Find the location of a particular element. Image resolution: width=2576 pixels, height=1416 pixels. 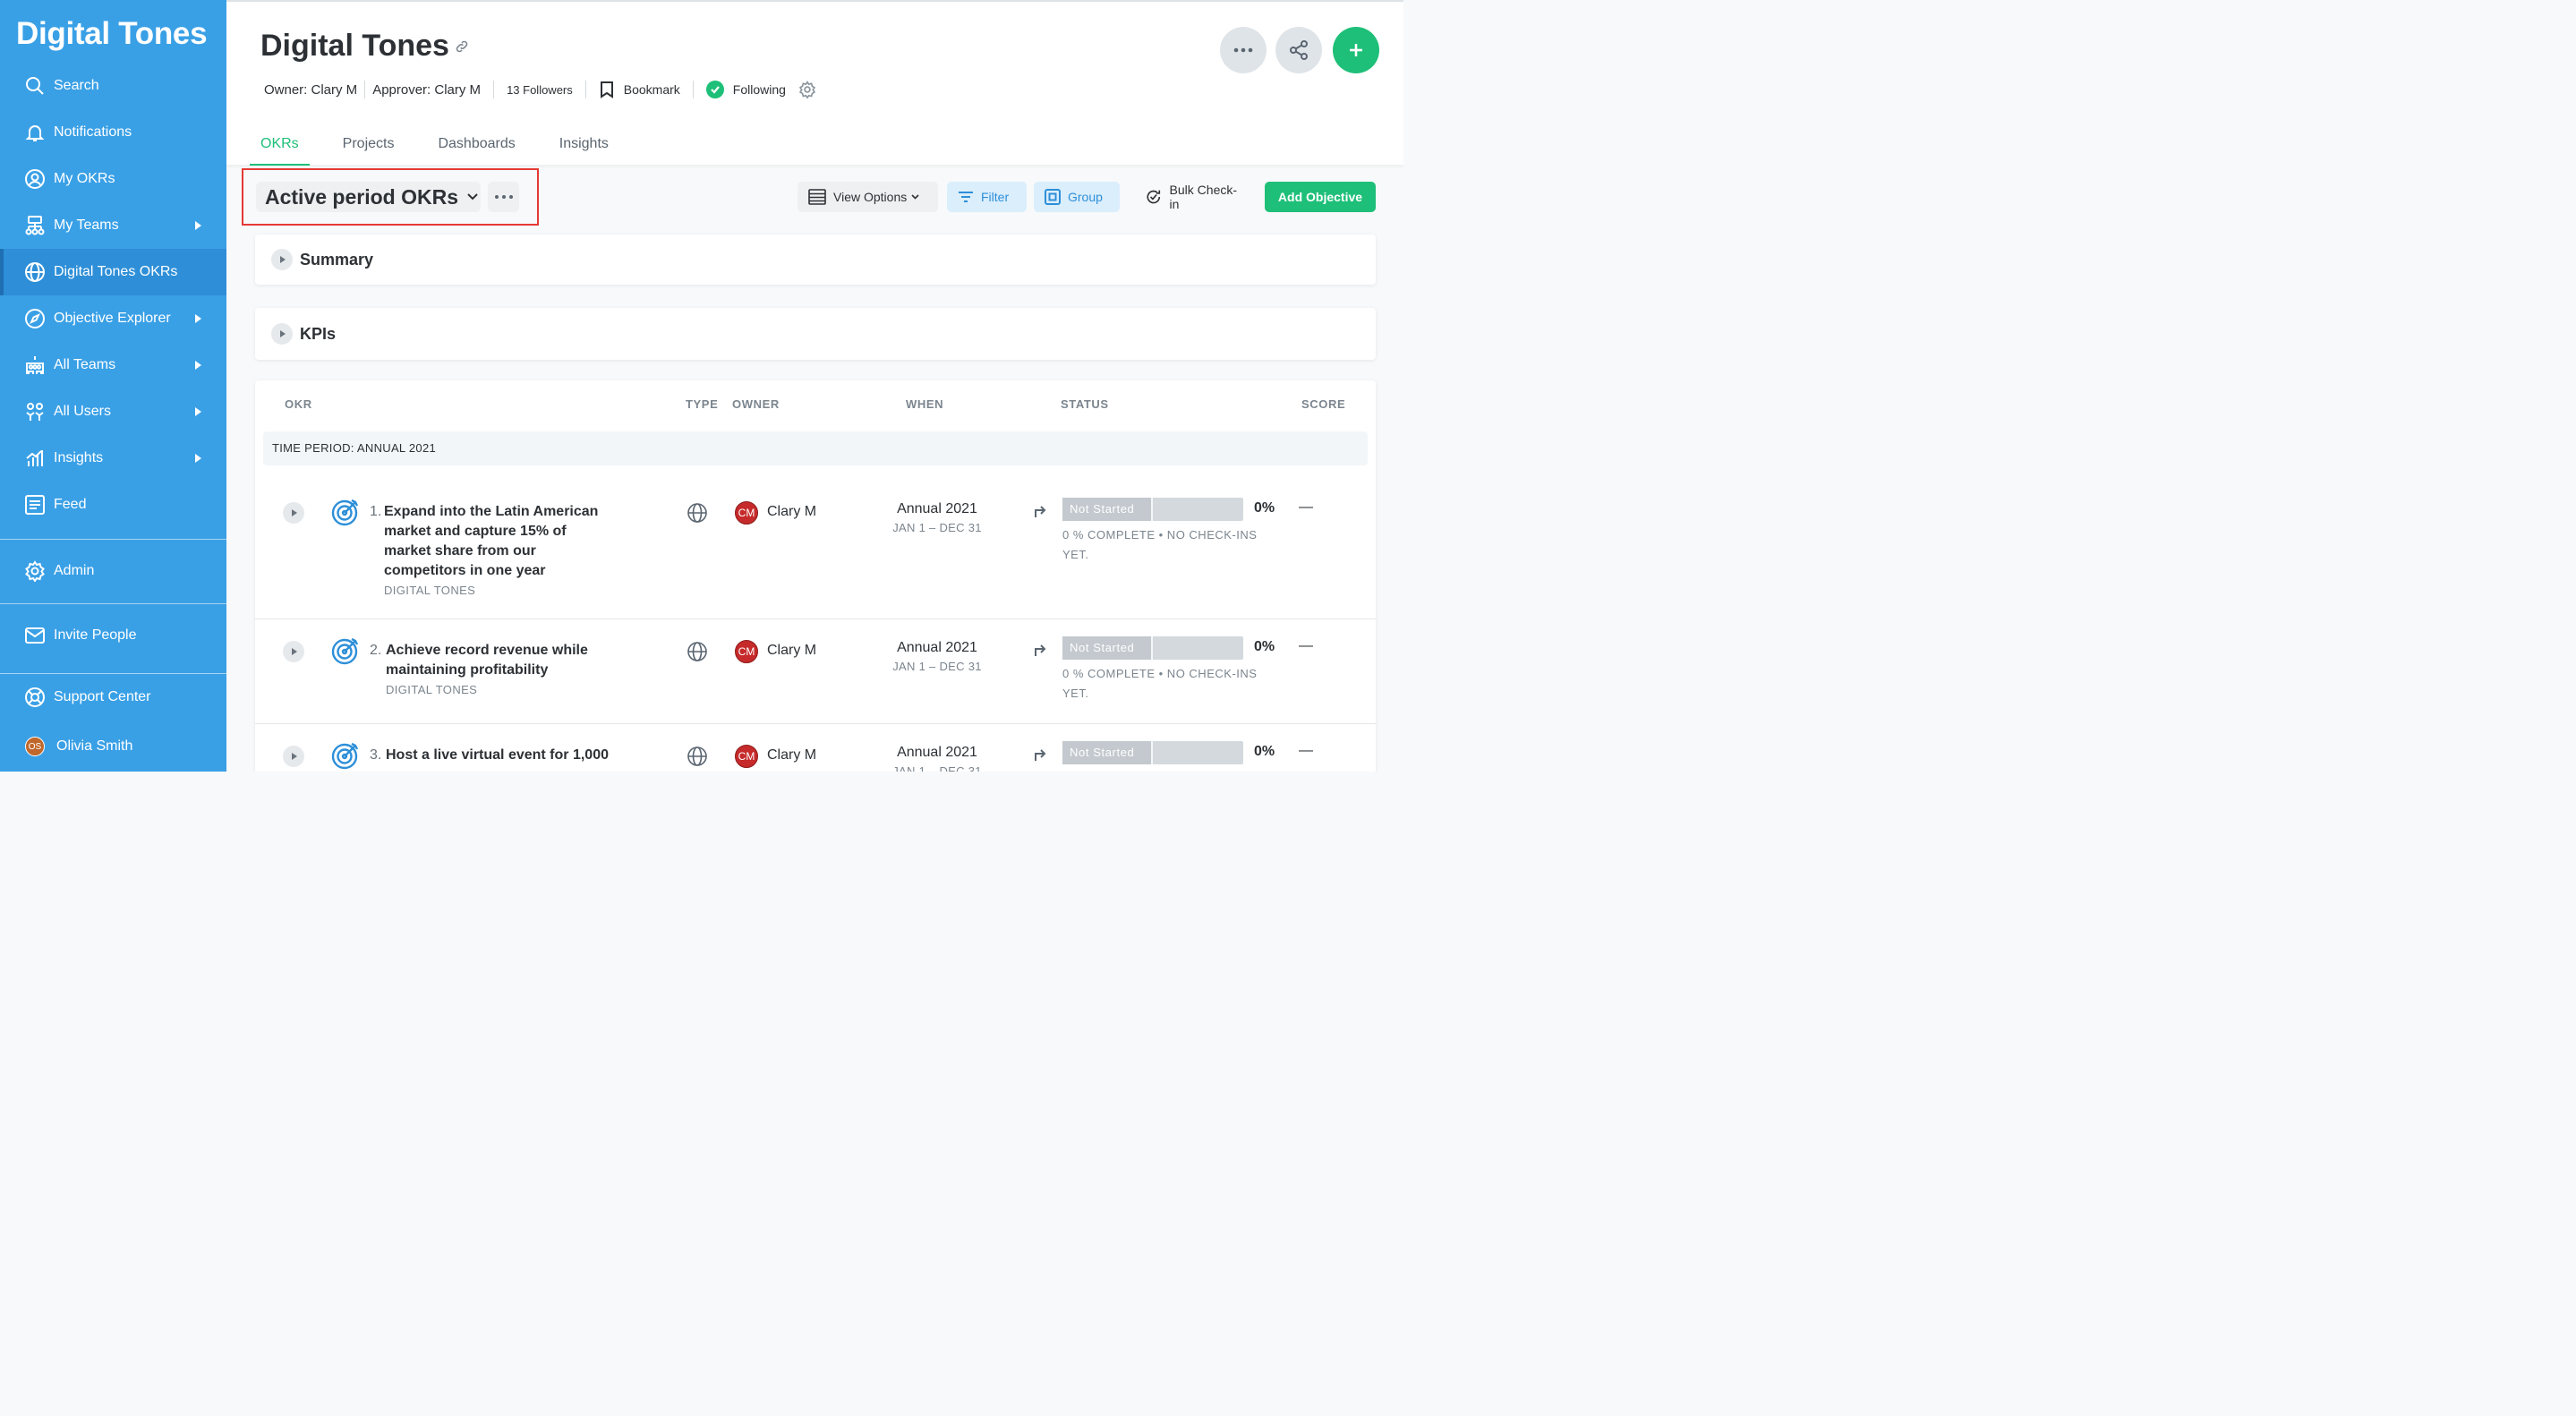

tab-okrs: OKRs is located at coordinates (280, 150).